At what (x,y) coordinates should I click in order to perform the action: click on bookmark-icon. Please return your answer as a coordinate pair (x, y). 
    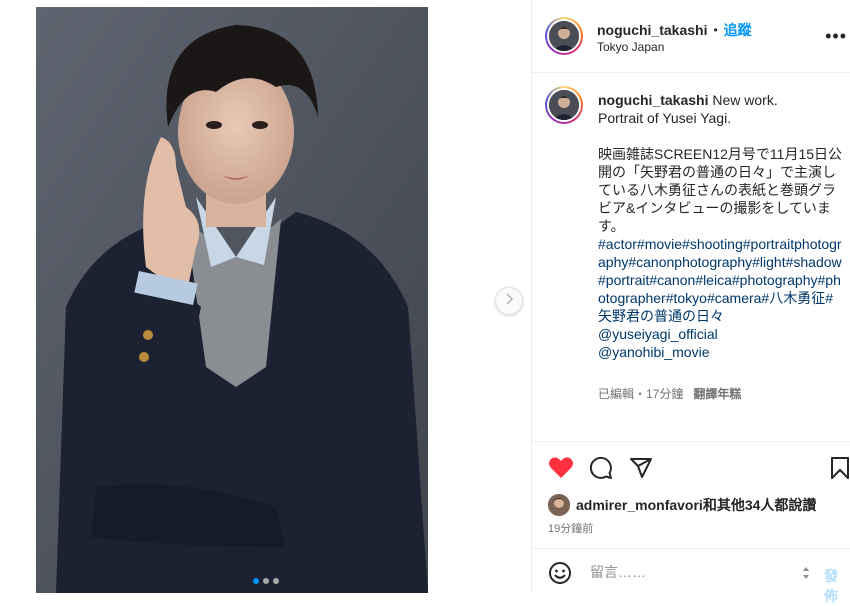
    Looking at the image, I should click on (840, 470).